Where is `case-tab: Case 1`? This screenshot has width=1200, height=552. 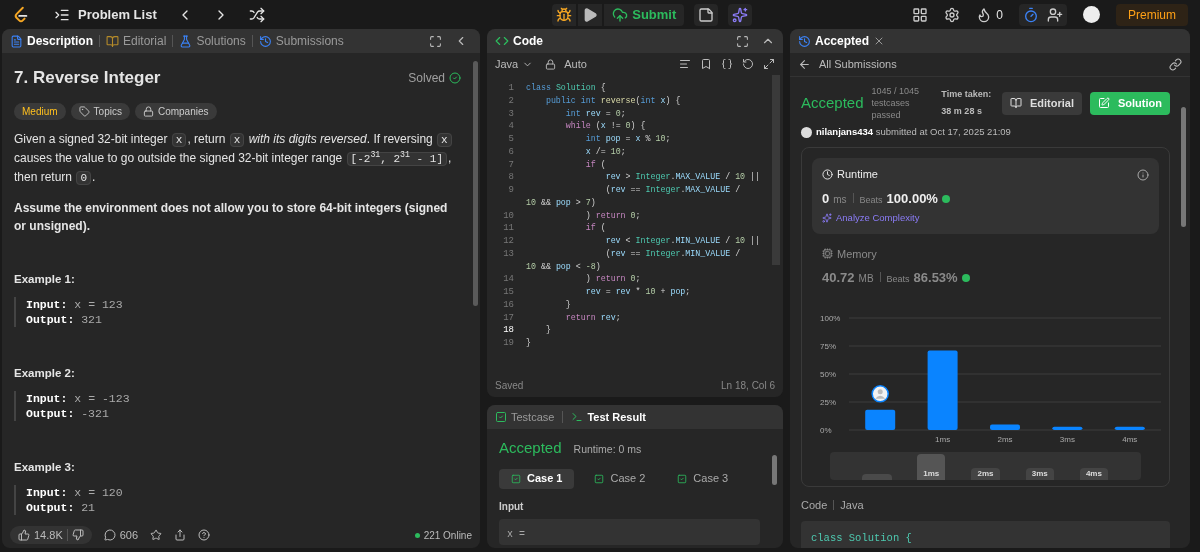 case-tab: Case 1 is located at coordinates (537, 478).